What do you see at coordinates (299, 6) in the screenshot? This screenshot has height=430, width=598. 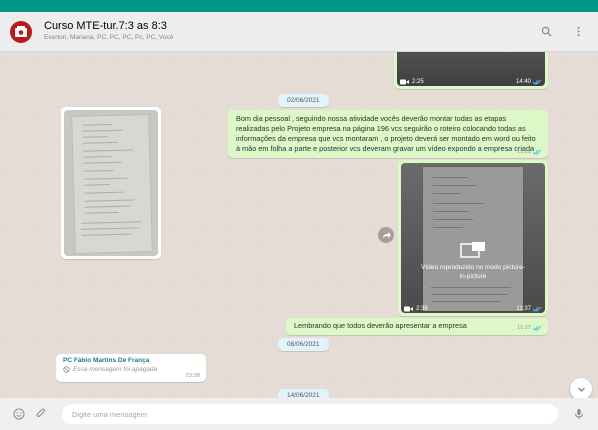 I see `top-accent-bar` at bounding box center [299, 6].